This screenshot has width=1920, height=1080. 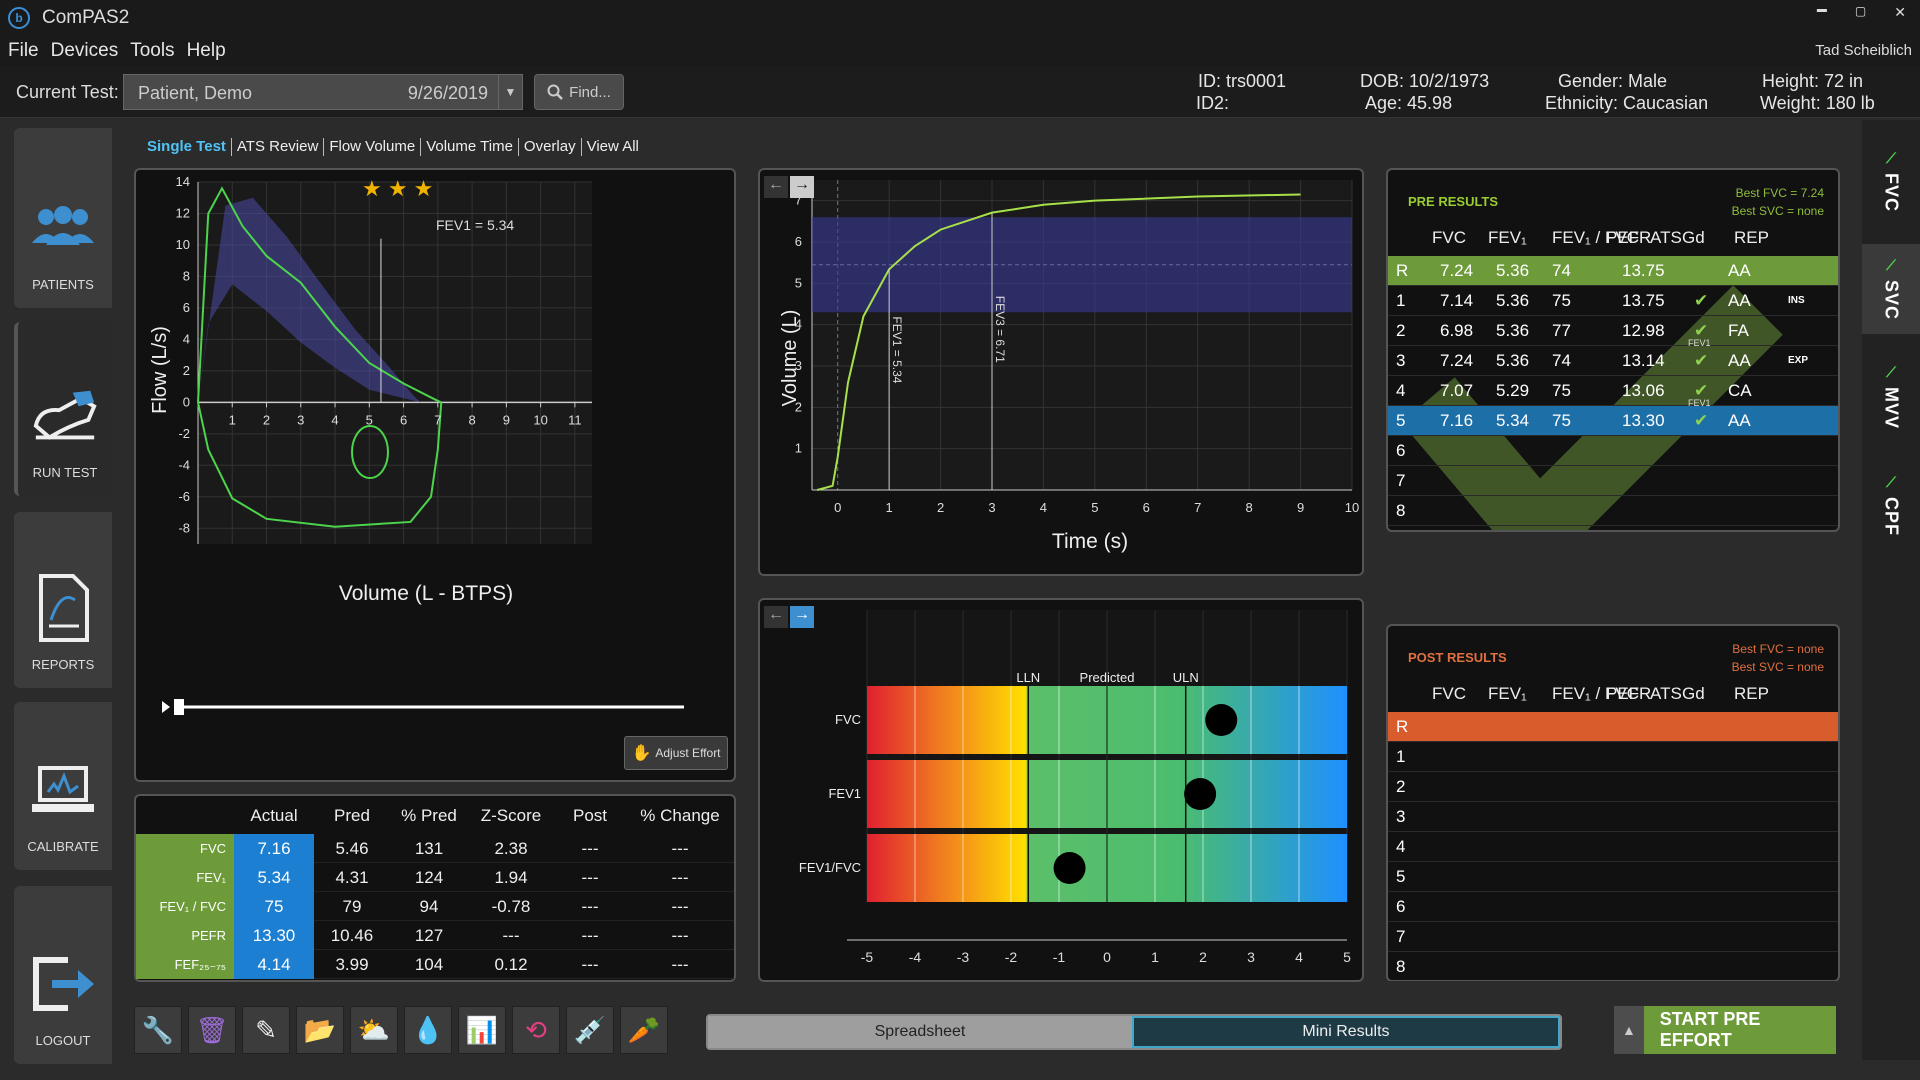 What do you see at coordinates (1900, 12) in the screenshot?
I see `close-button: ✕` at bounding box center [1900, 12].